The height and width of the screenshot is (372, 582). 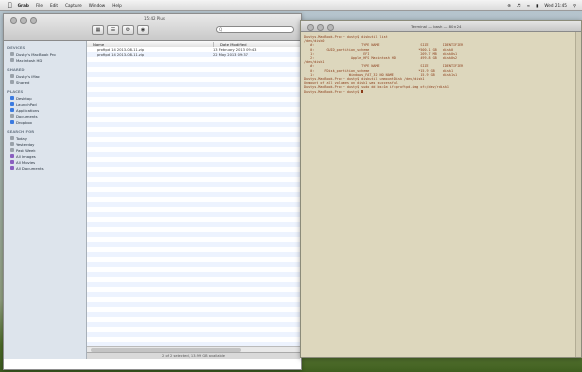 What do you see at coordinates (193, 355) in the screenshot?
I see `status-bar: 2 of 2 selected, 13.99 GB available` at bounding box center [193, 355].